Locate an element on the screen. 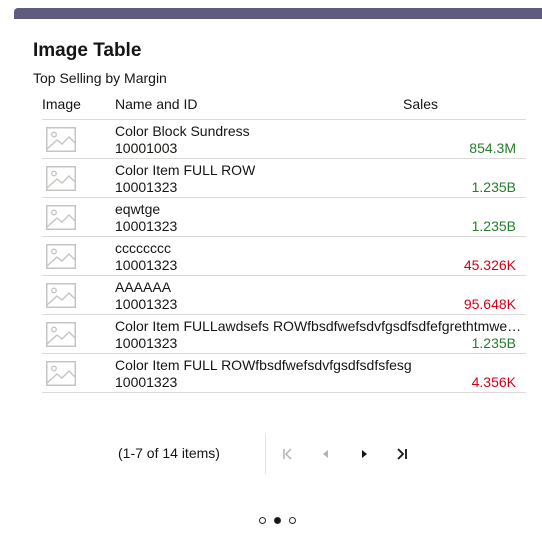  last-page-icon is located at coordinates (402, 454).